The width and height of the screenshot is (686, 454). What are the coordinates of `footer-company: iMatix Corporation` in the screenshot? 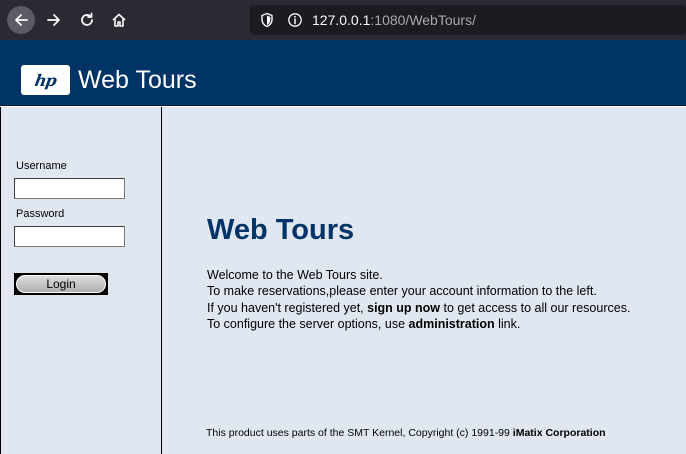 It's located at (559, 433).